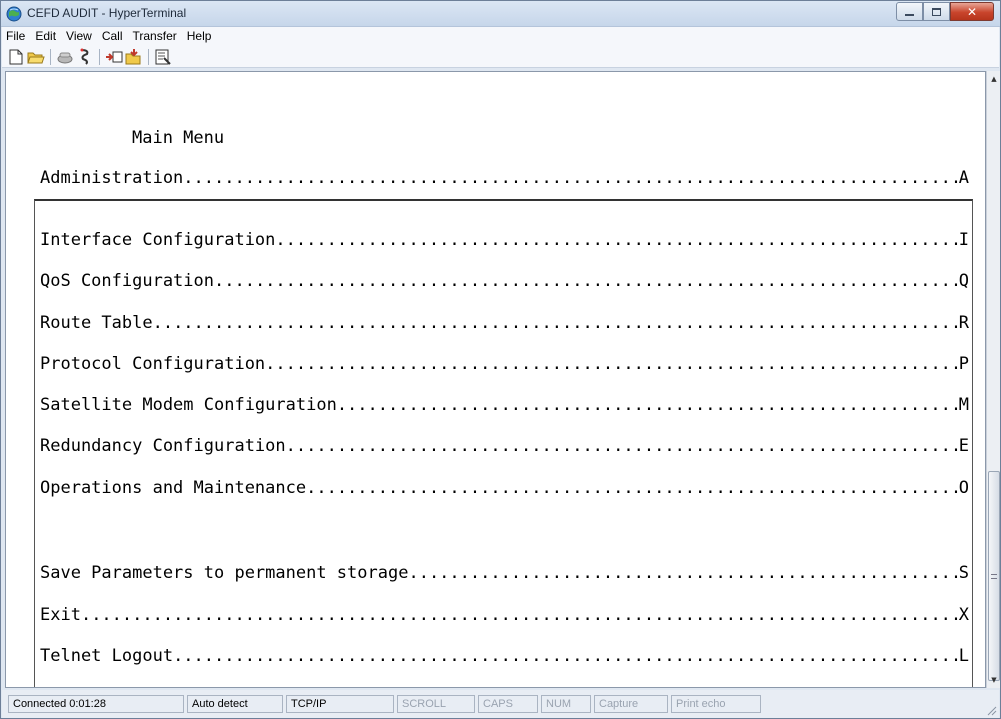  What do you see at coordinates (508, 704) in the screenshot?
I see `status-caps: CAPS` at bounding box center [508, 704].